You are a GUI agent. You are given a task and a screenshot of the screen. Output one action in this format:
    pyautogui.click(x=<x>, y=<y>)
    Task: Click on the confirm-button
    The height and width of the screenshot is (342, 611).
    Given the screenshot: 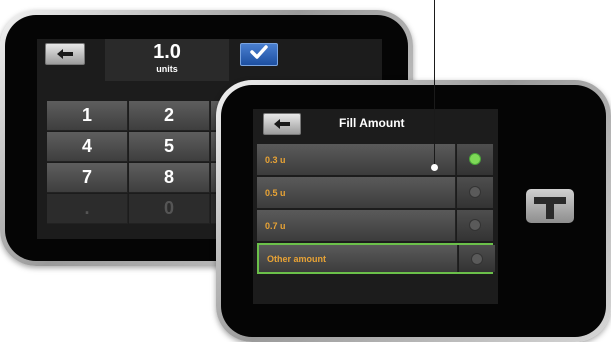 What is the action you would take?
    pyautogui.click(x=259, y=54)
    